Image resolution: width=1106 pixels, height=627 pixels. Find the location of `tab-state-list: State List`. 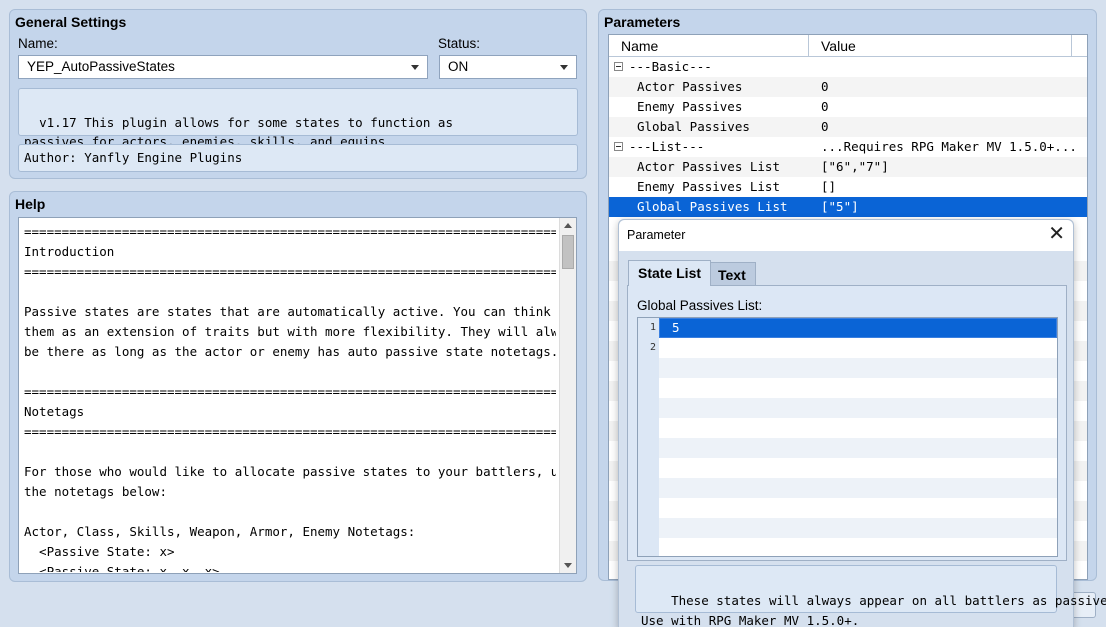

tab-state-list: State List is located at coordinates (670, 273).